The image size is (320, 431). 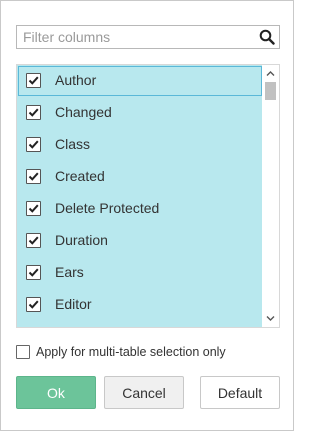 I want to click on column-label: Editor, so click(x=73, y=304).